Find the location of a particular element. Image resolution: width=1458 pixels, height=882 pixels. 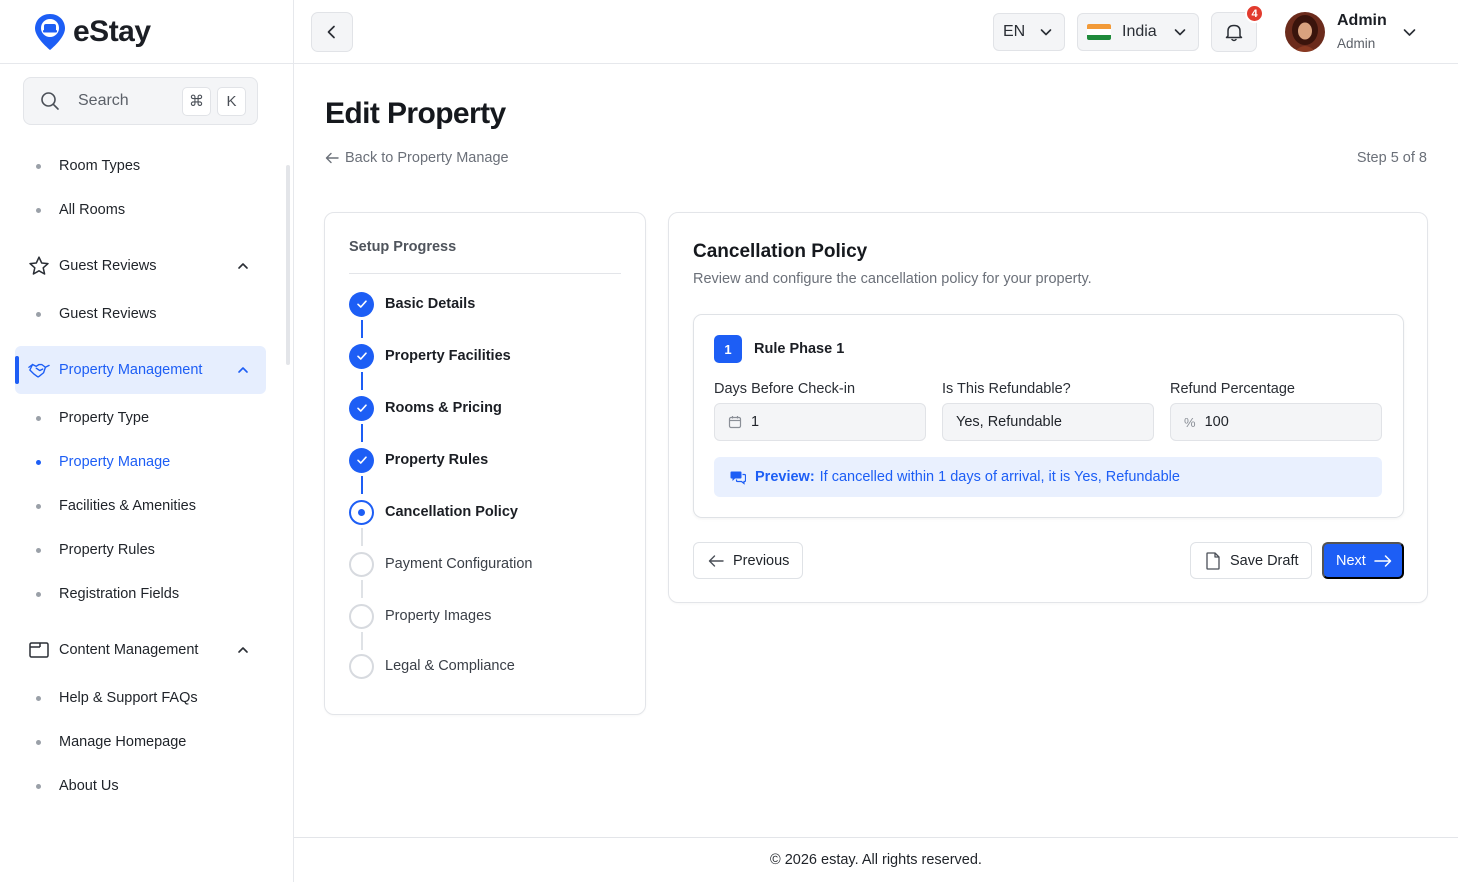

sidebar-item-label: Property Manage is located at coordinates (115, 462).